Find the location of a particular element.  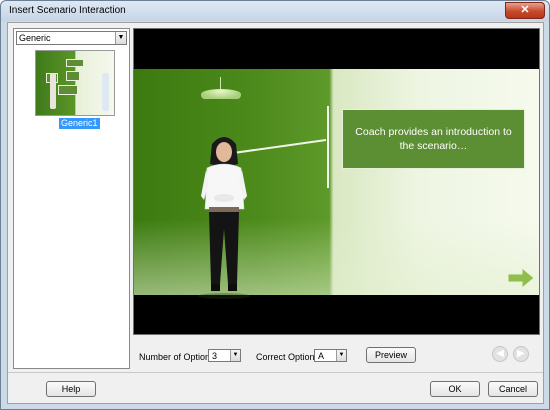

ok-button: OK is located at coordinates (455, 389).